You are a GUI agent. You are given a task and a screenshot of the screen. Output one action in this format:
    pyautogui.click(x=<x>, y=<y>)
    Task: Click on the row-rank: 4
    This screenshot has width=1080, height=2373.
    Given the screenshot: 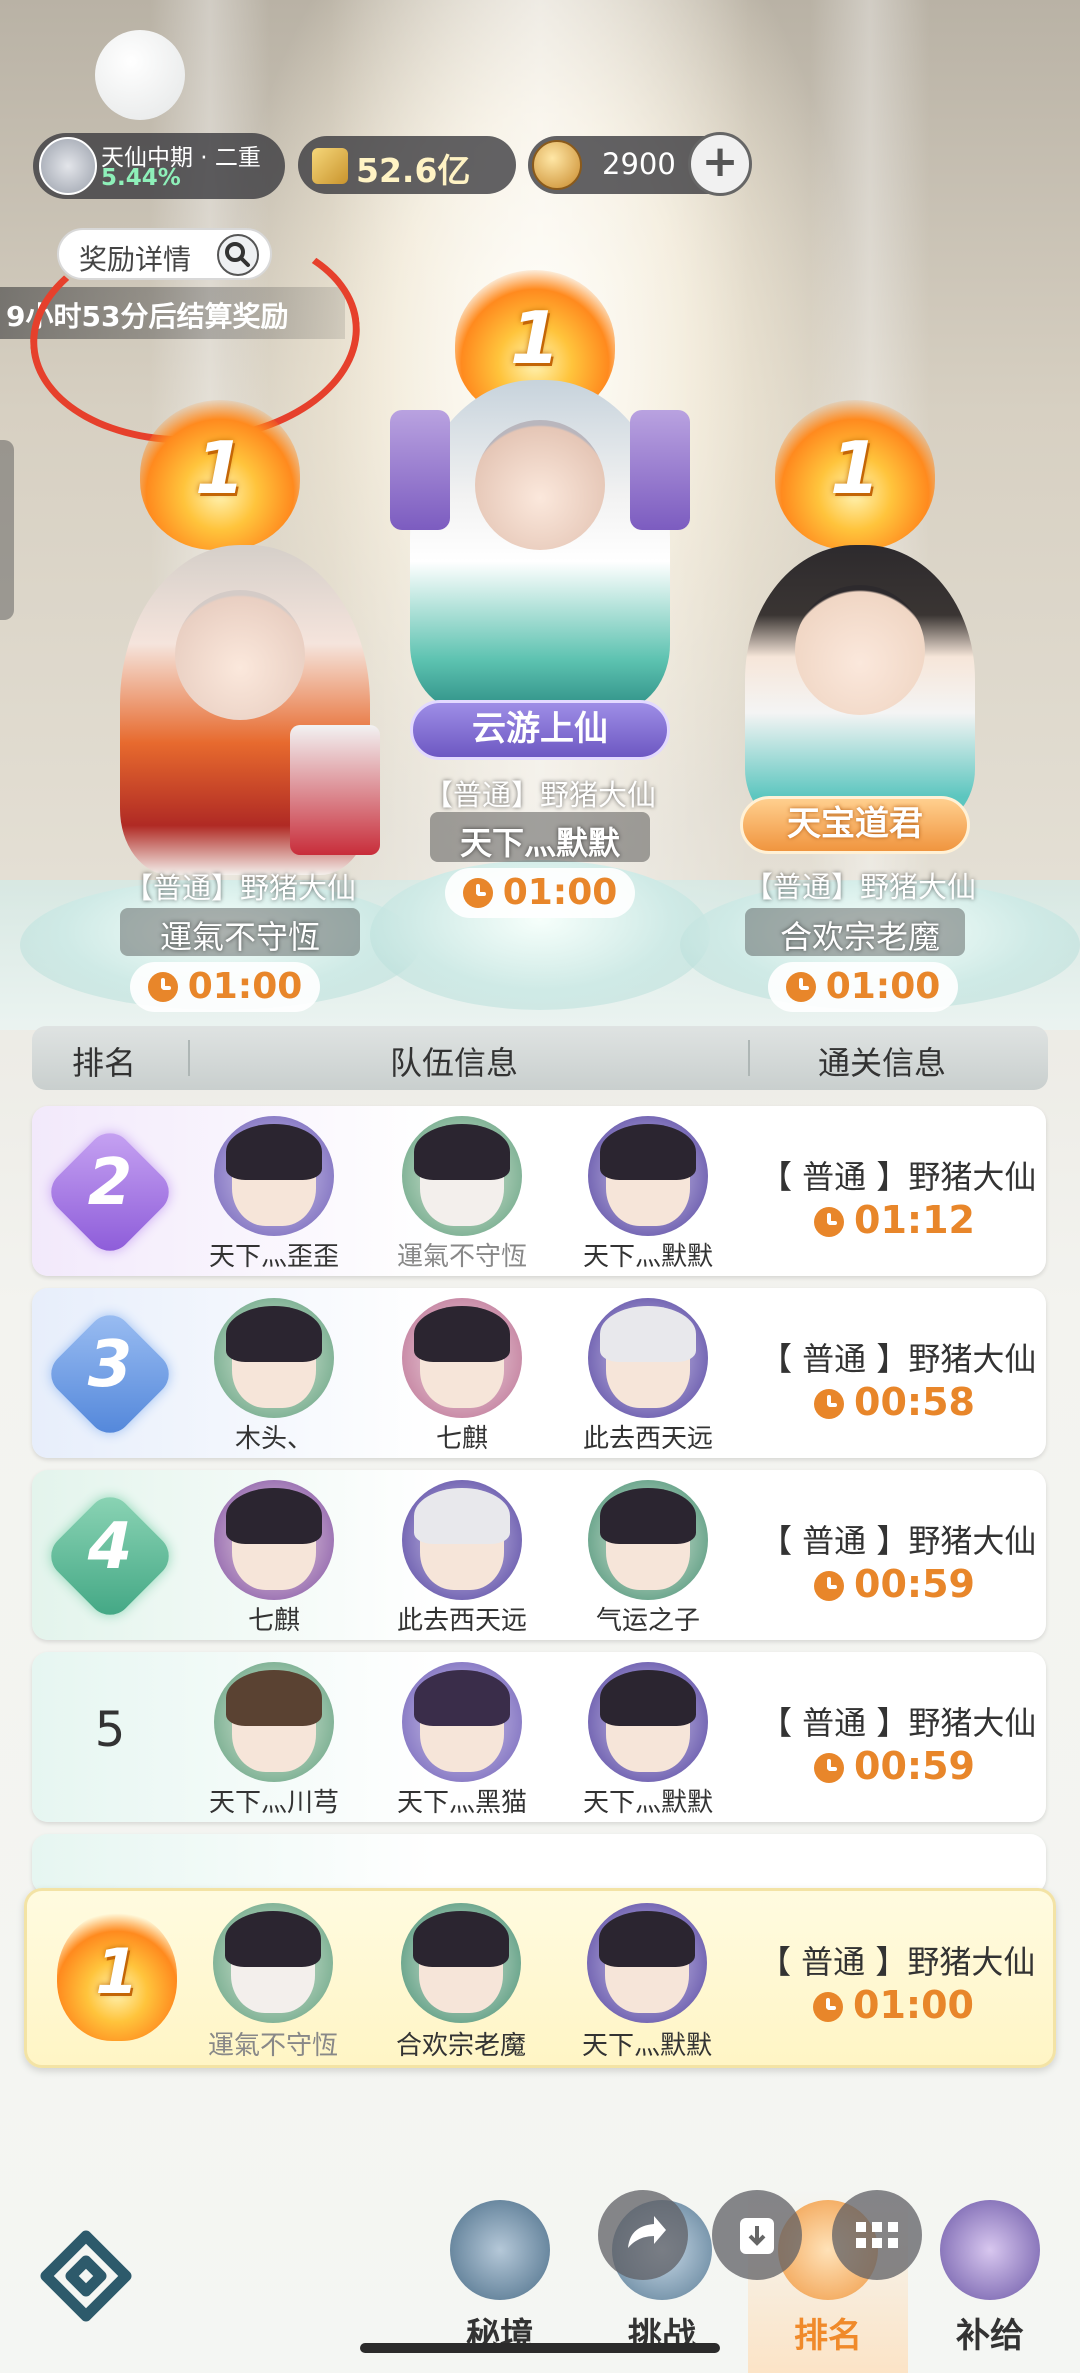 What is the action you would take?
    pyautogui.click(x=110, y=1547)
    